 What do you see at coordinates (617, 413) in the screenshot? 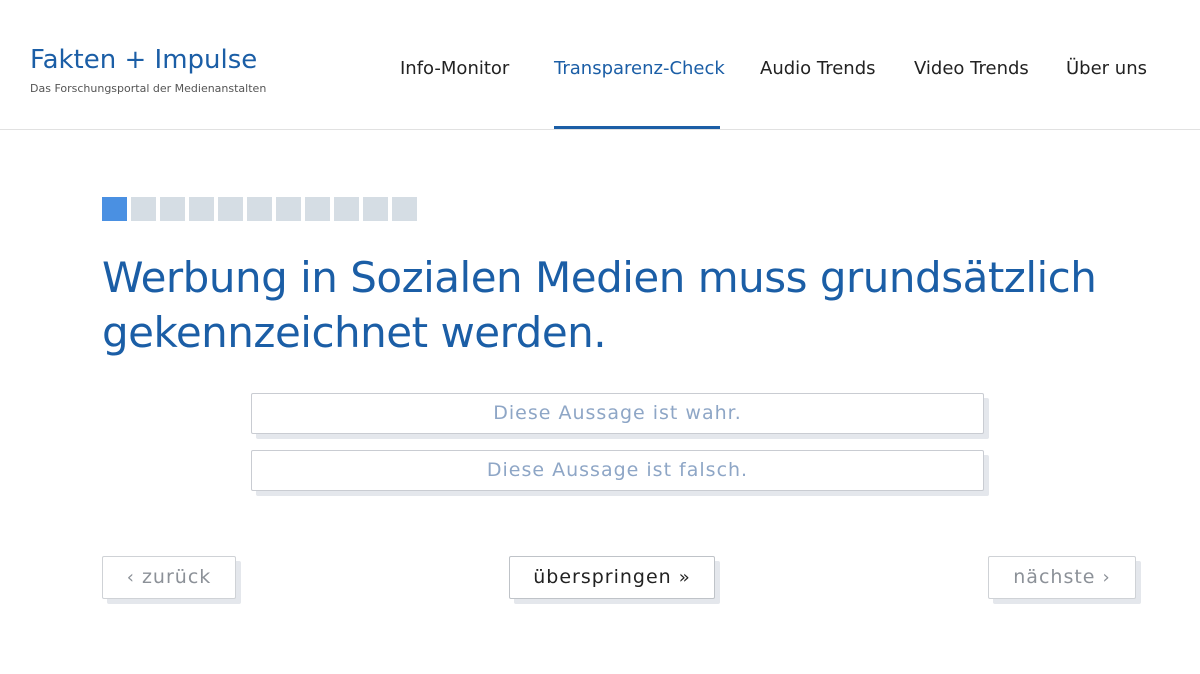
I see `answer-true-button: Diese Aussage ist wahr.` at bounding box center [617, 413].